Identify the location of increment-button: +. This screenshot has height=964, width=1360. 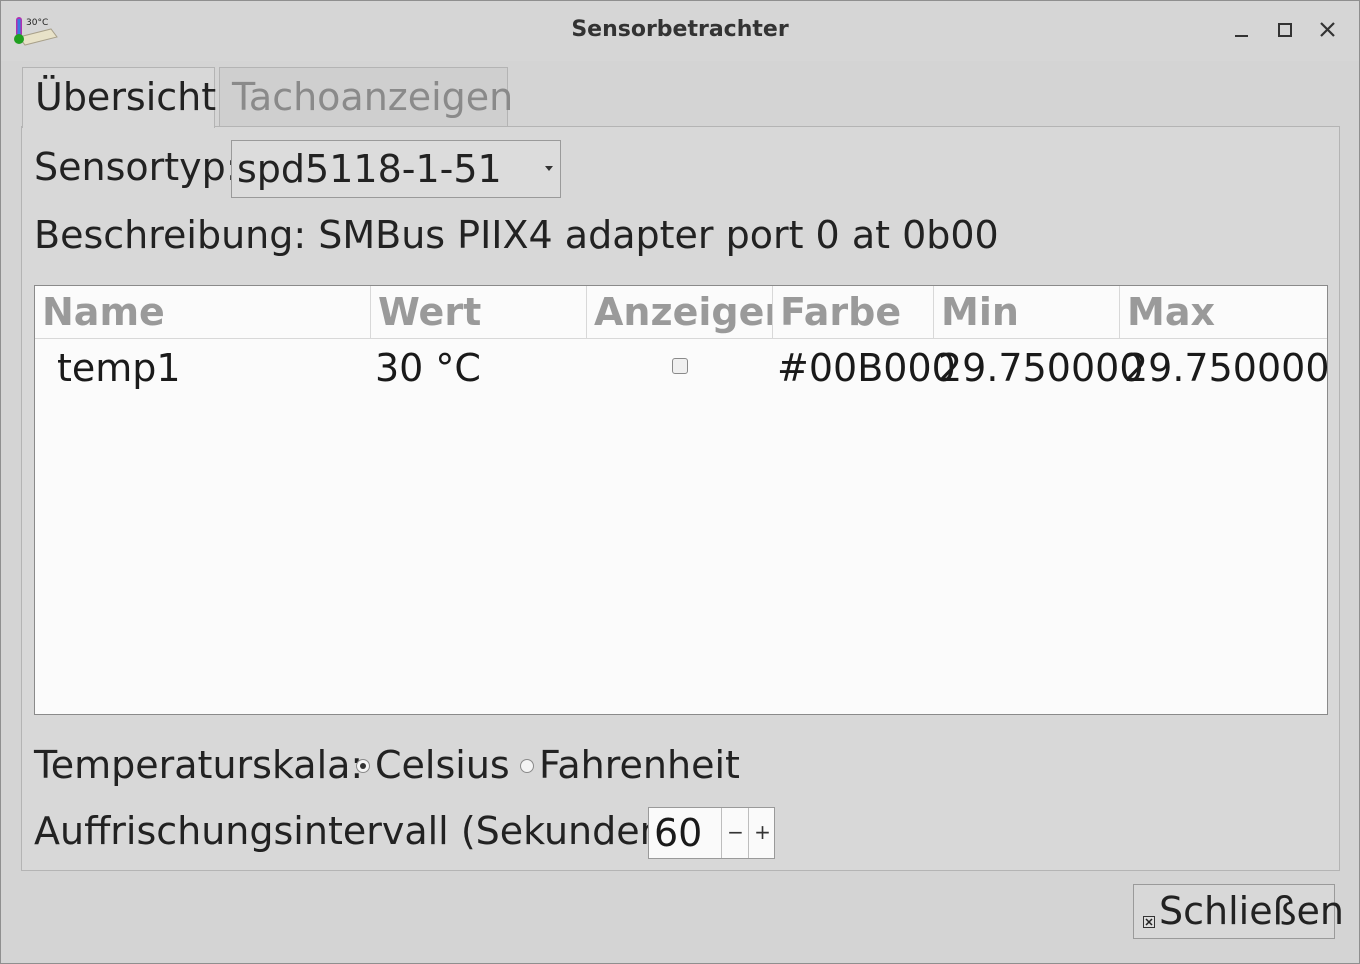
(762, 833).